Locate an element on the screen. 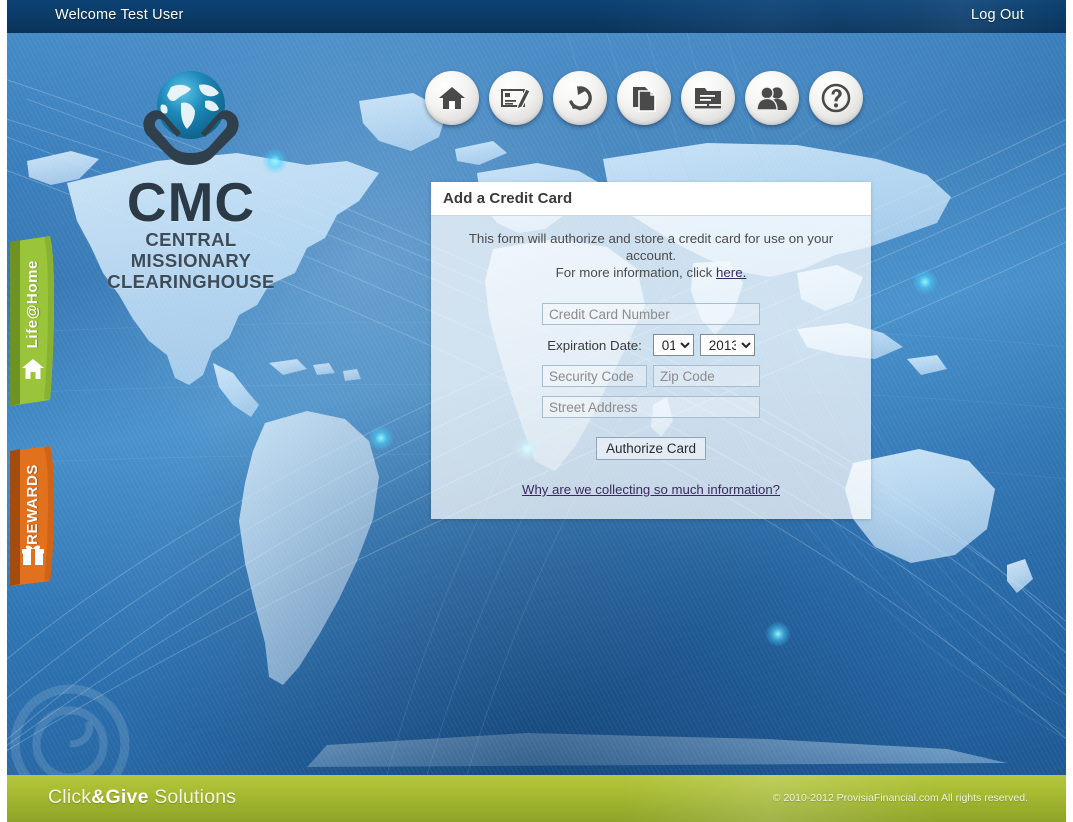 The image size is (1073, 822). credit-card-number-input is located at coordinates (651, 314).